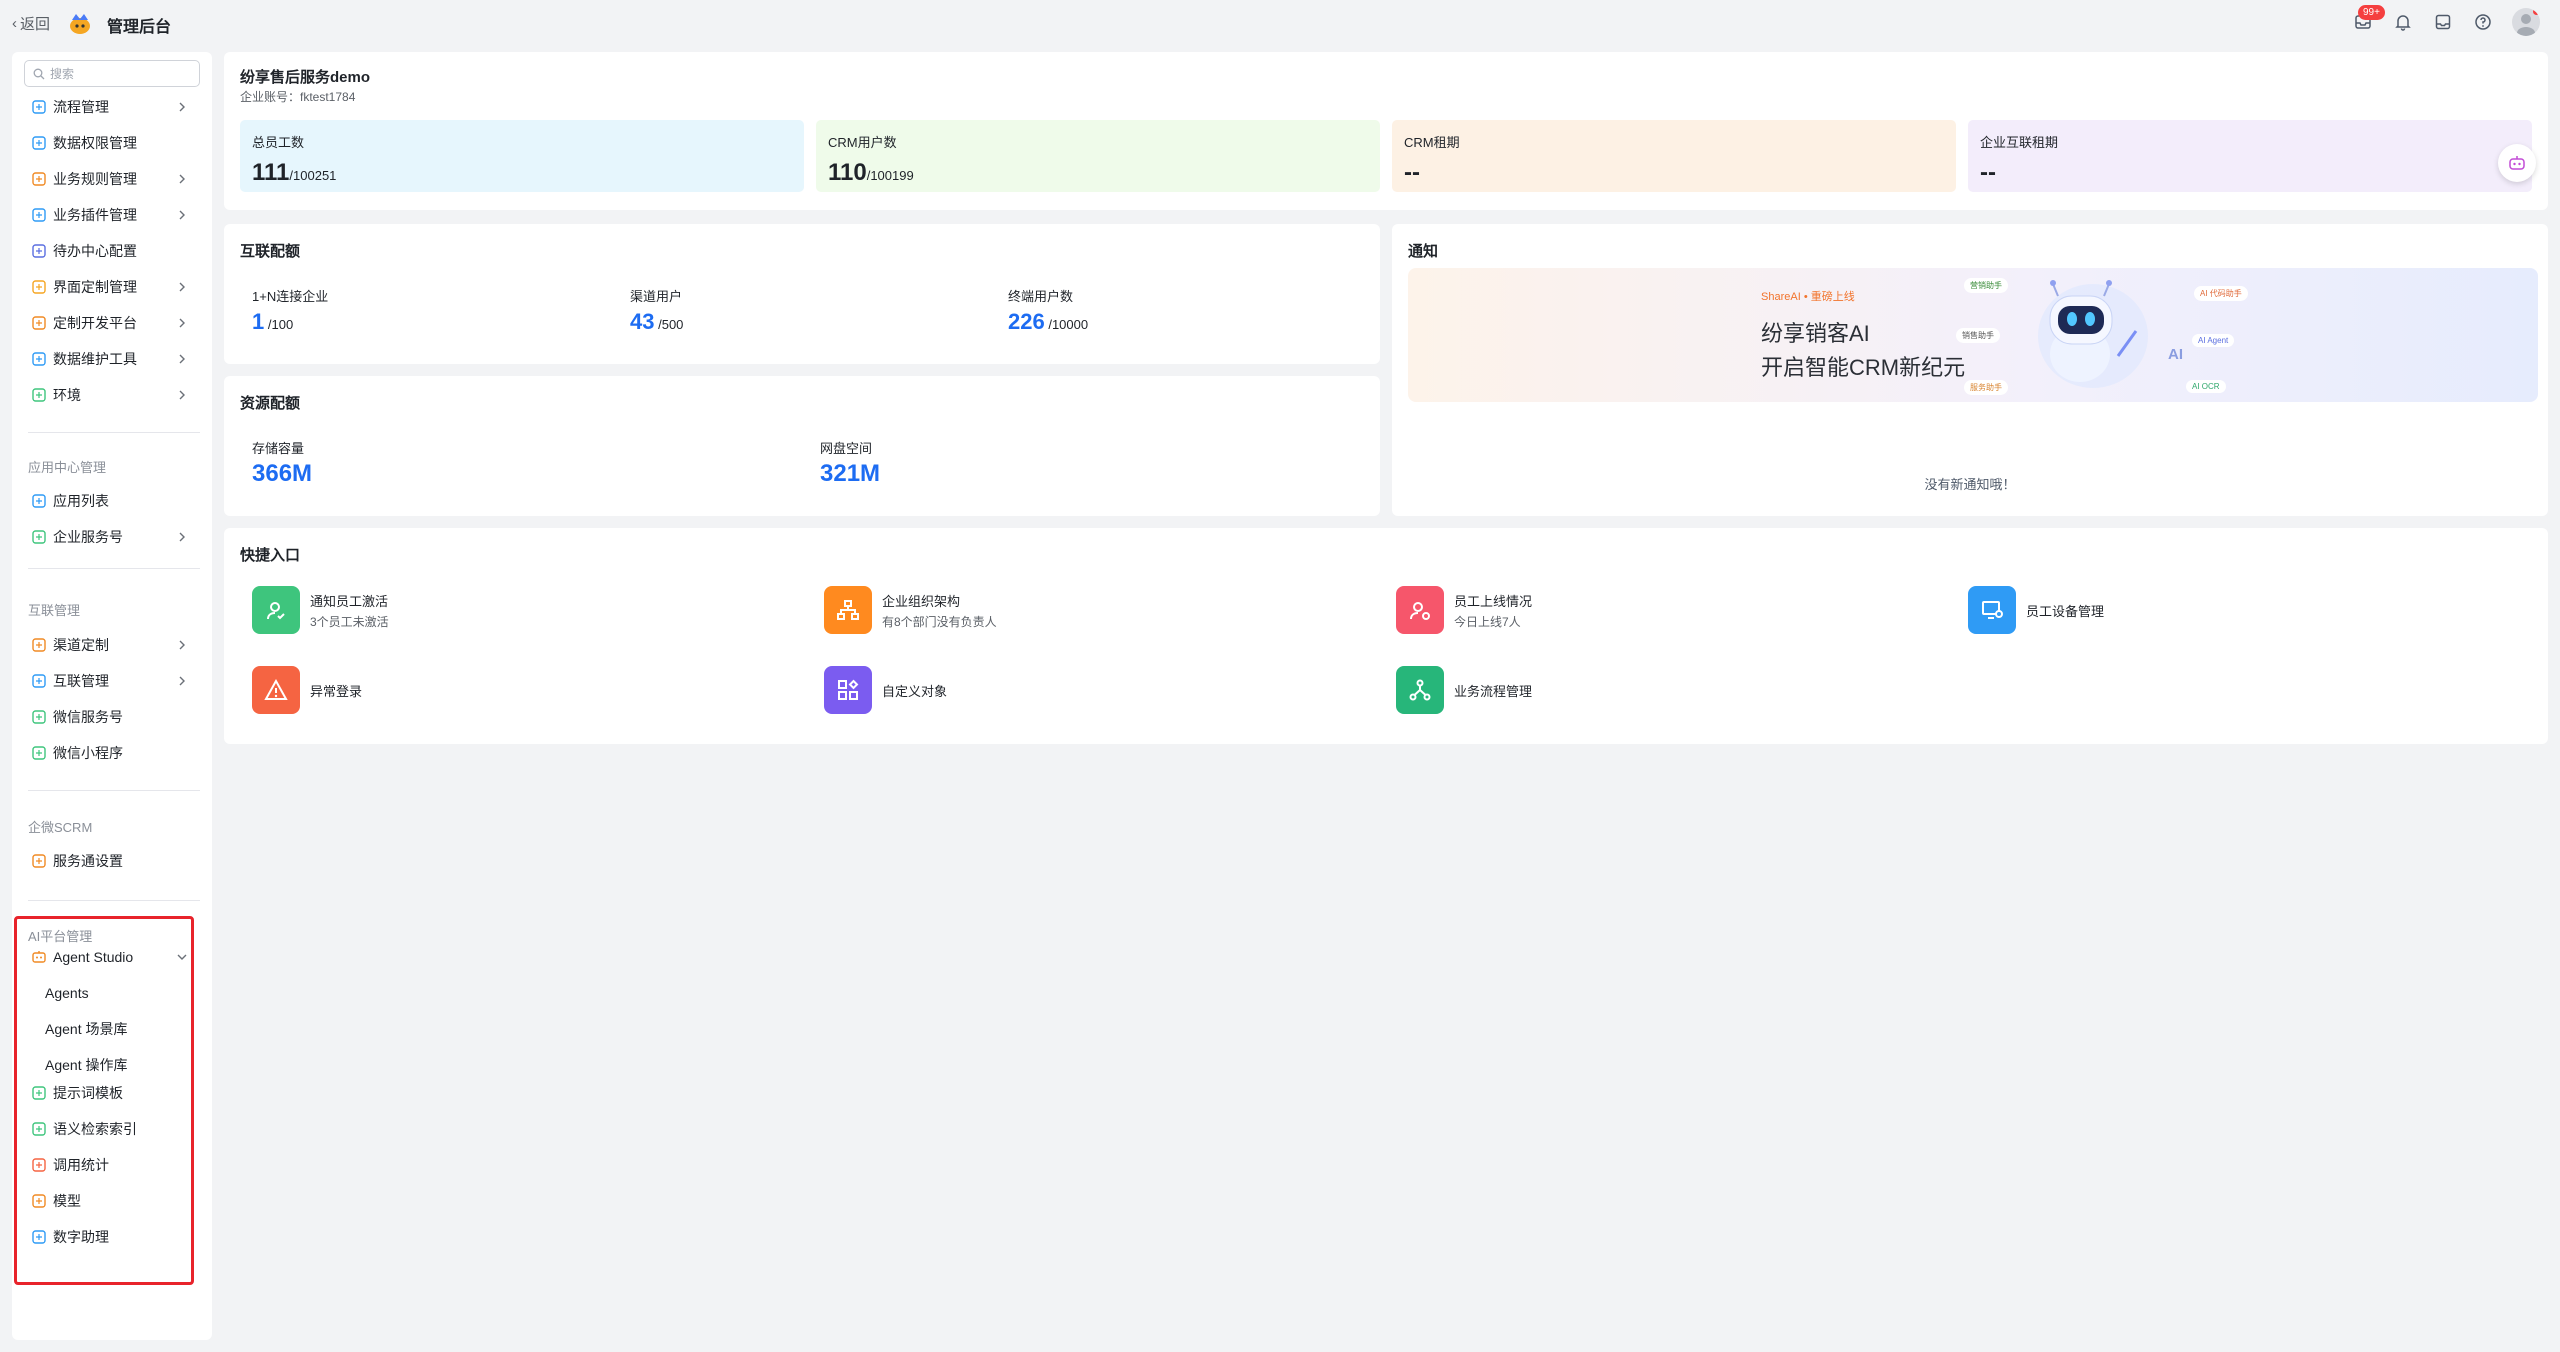 The image size is (2560, 1352). I want to click on channel-icon, so click(39, 645).